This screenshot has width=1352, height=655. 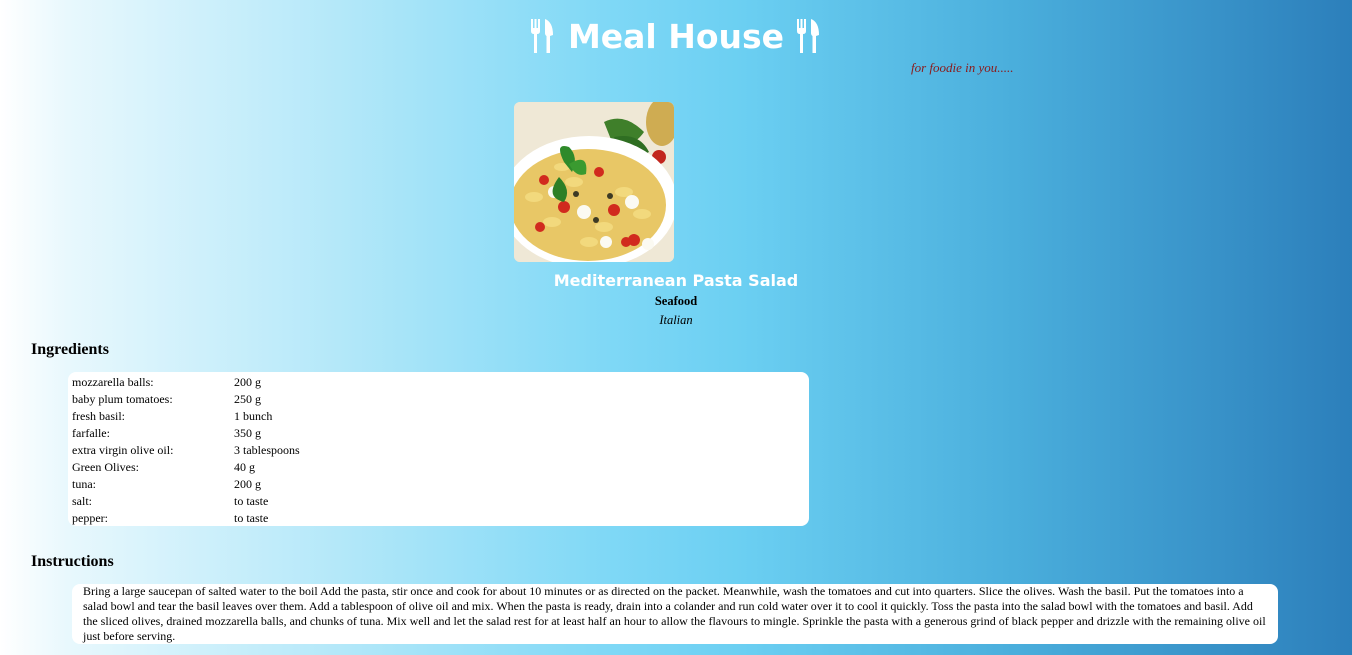 What do you see at coordinates (98, 416) in the screenshot?
I see `ingredient-name: fresh basil:` at bounding box center [98, 416].